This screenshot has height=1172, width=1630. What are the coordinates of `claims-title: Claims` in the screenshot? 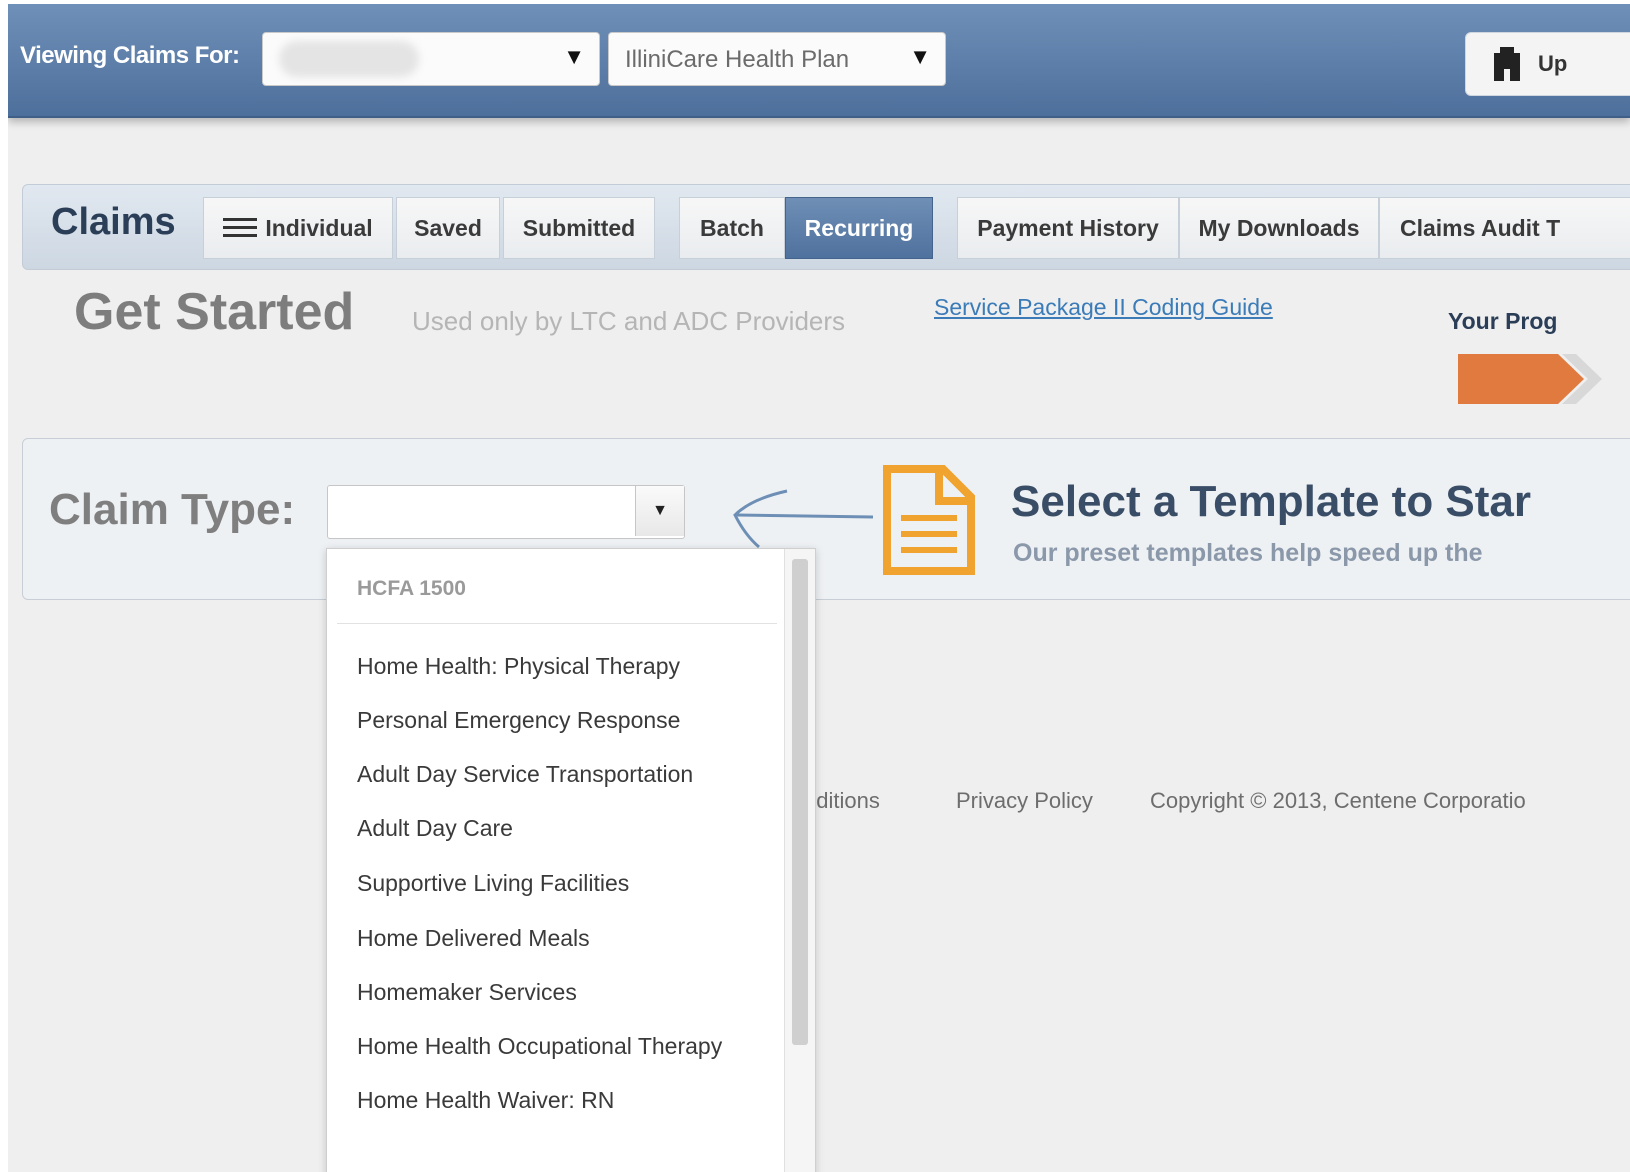 It's located at (113, 222).